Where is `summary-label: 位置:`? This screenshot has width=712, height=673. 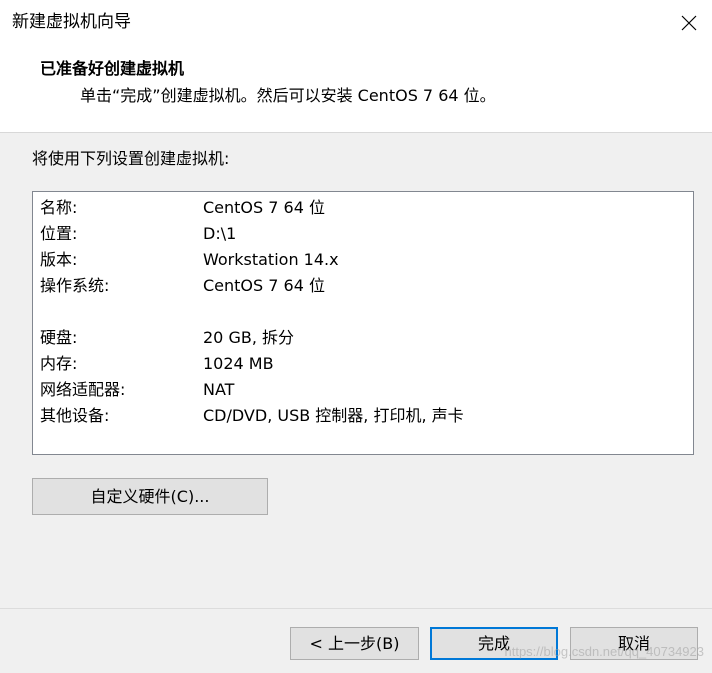
summary-label: 位置: is located at coordinates (59, 233).